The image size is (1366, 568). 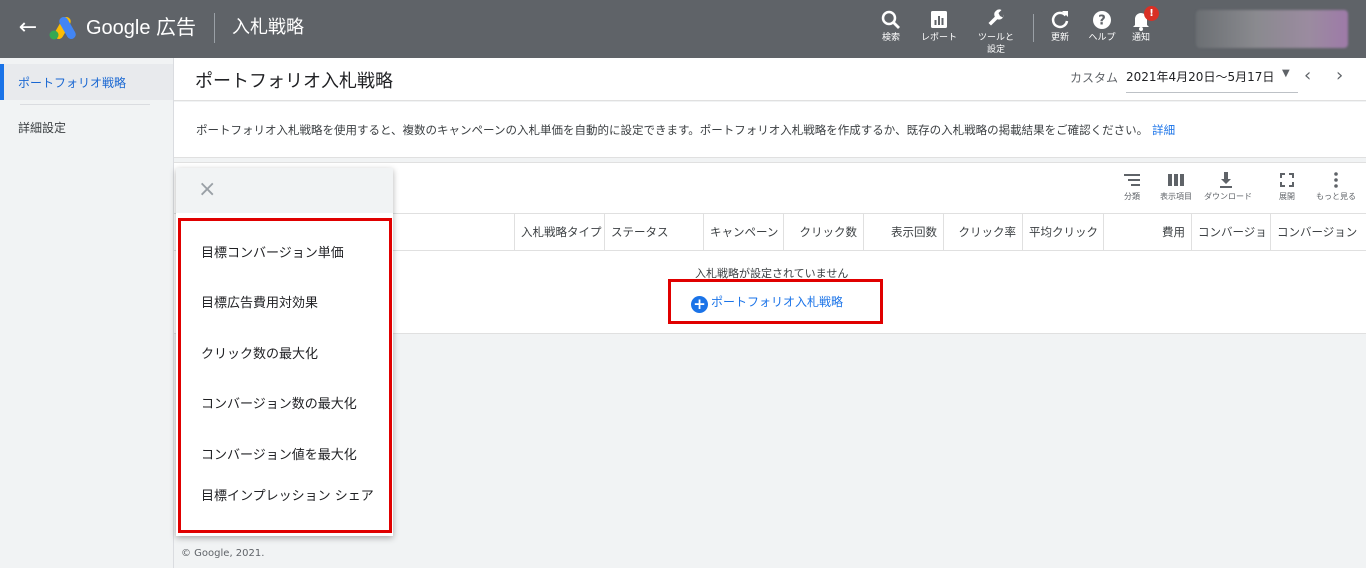 What do you see at coordinates (62, 28) in the screenshot?
I see `google-ads-logo-icon` at bounding box center [62, 28].